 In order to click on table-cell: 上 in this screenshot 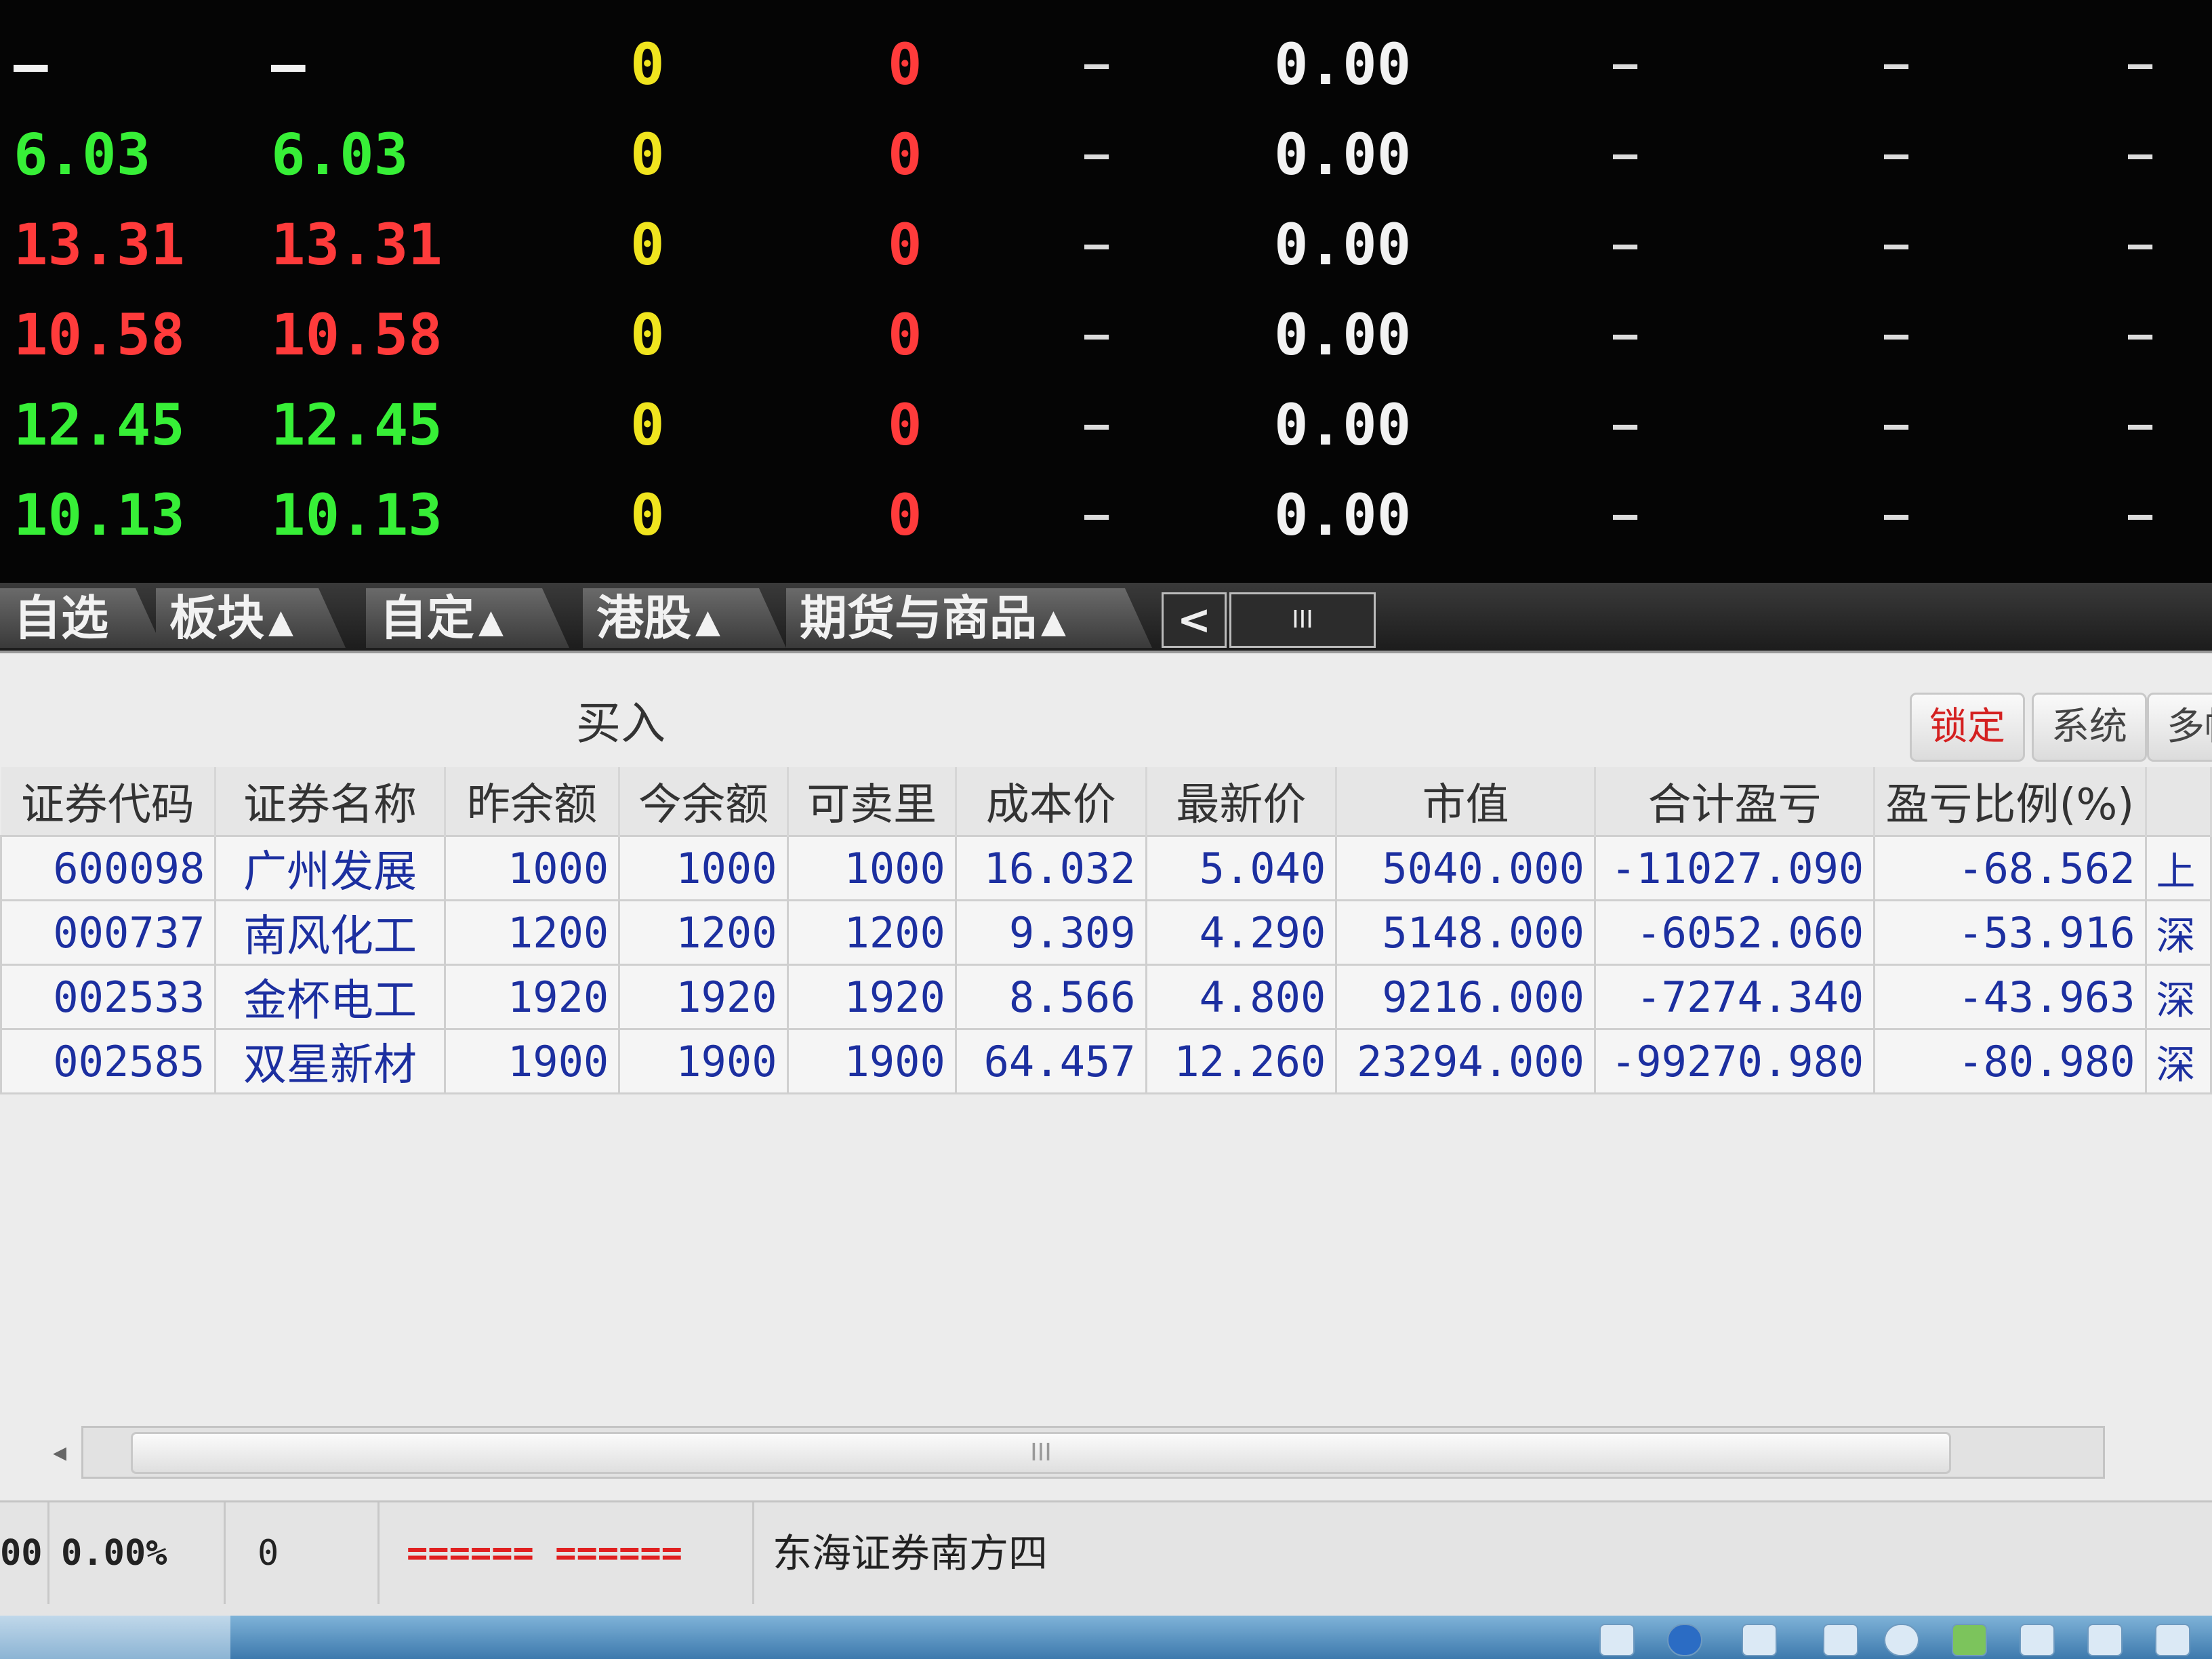, I will do `click(2178, 868)`.